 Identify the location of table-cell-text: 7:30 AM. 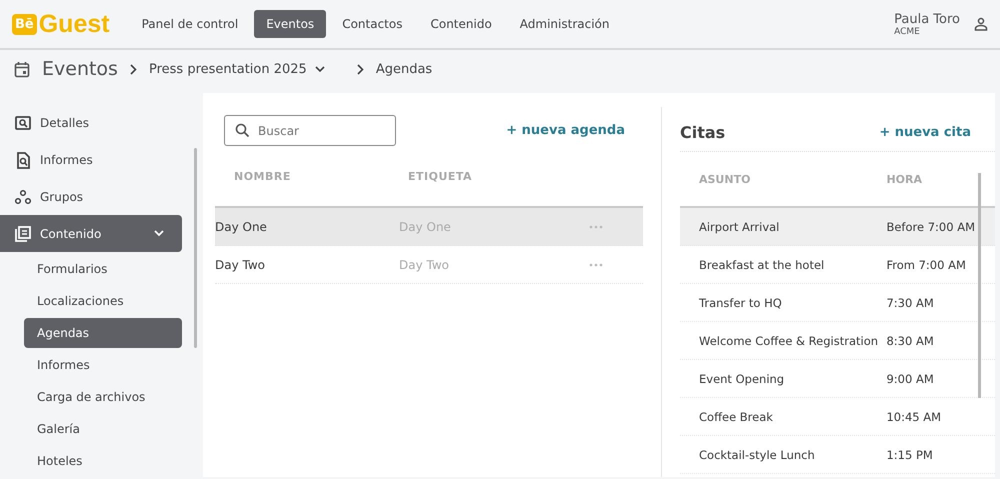
(910, 303).